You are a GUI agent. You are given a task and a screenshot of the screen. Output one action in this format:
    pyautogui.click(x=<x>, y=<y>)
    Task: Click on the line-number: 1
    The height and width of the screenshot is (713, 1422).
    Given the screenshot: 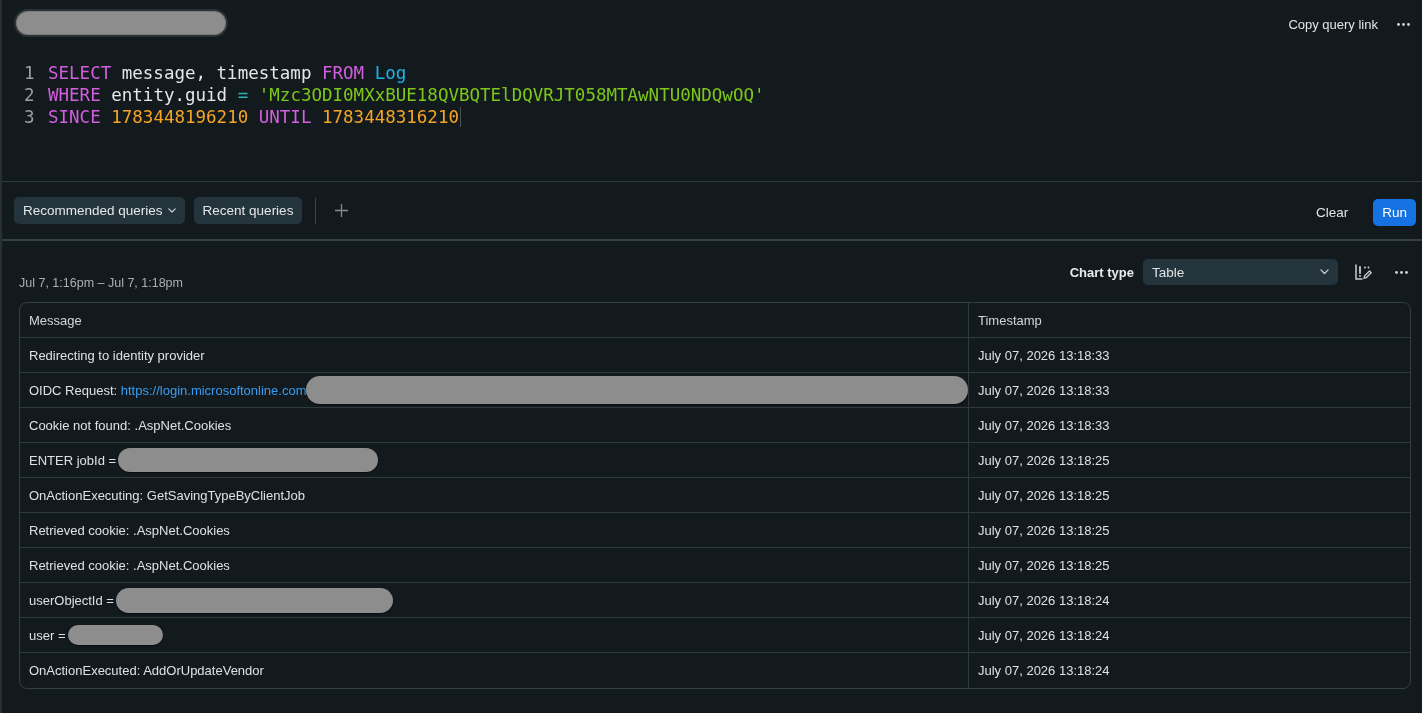 What is the action you would take?
    pyautogui.click(x=29, y=73)
    